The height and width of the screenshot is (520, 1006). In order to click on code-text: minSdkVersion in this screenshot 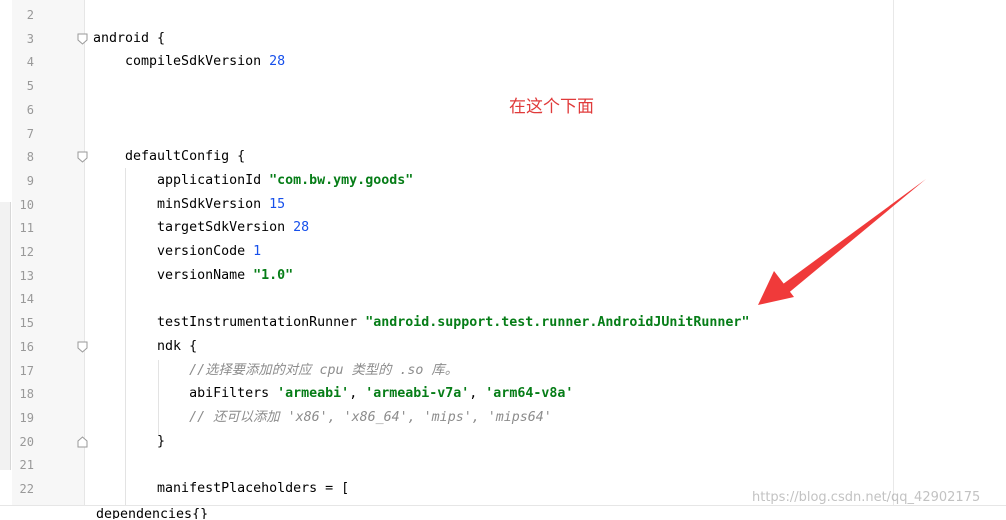, I will do `click(181, 204)`.